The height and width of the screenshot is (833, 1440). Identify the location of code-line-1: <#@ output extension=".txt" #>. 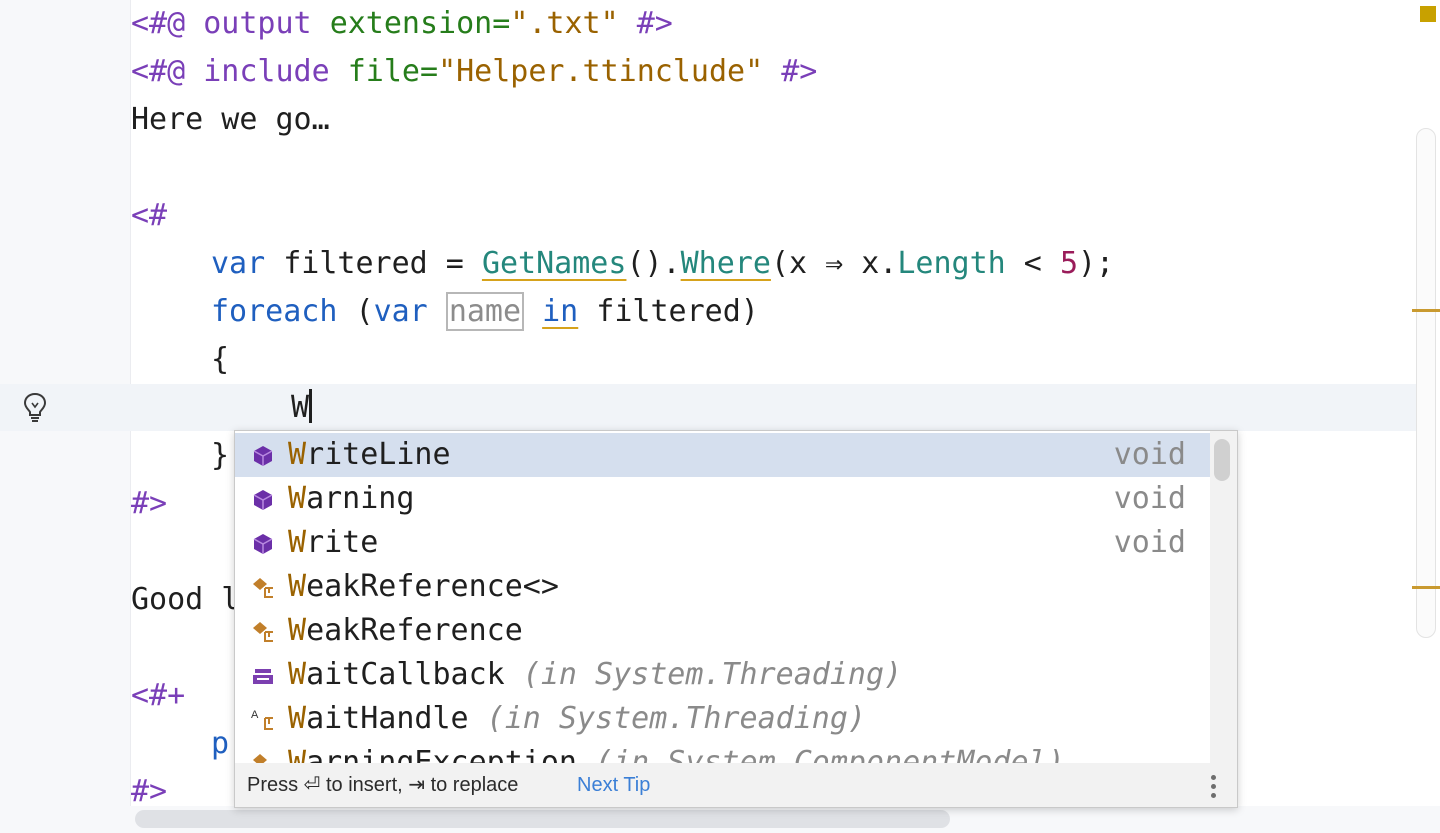
(402, 24).